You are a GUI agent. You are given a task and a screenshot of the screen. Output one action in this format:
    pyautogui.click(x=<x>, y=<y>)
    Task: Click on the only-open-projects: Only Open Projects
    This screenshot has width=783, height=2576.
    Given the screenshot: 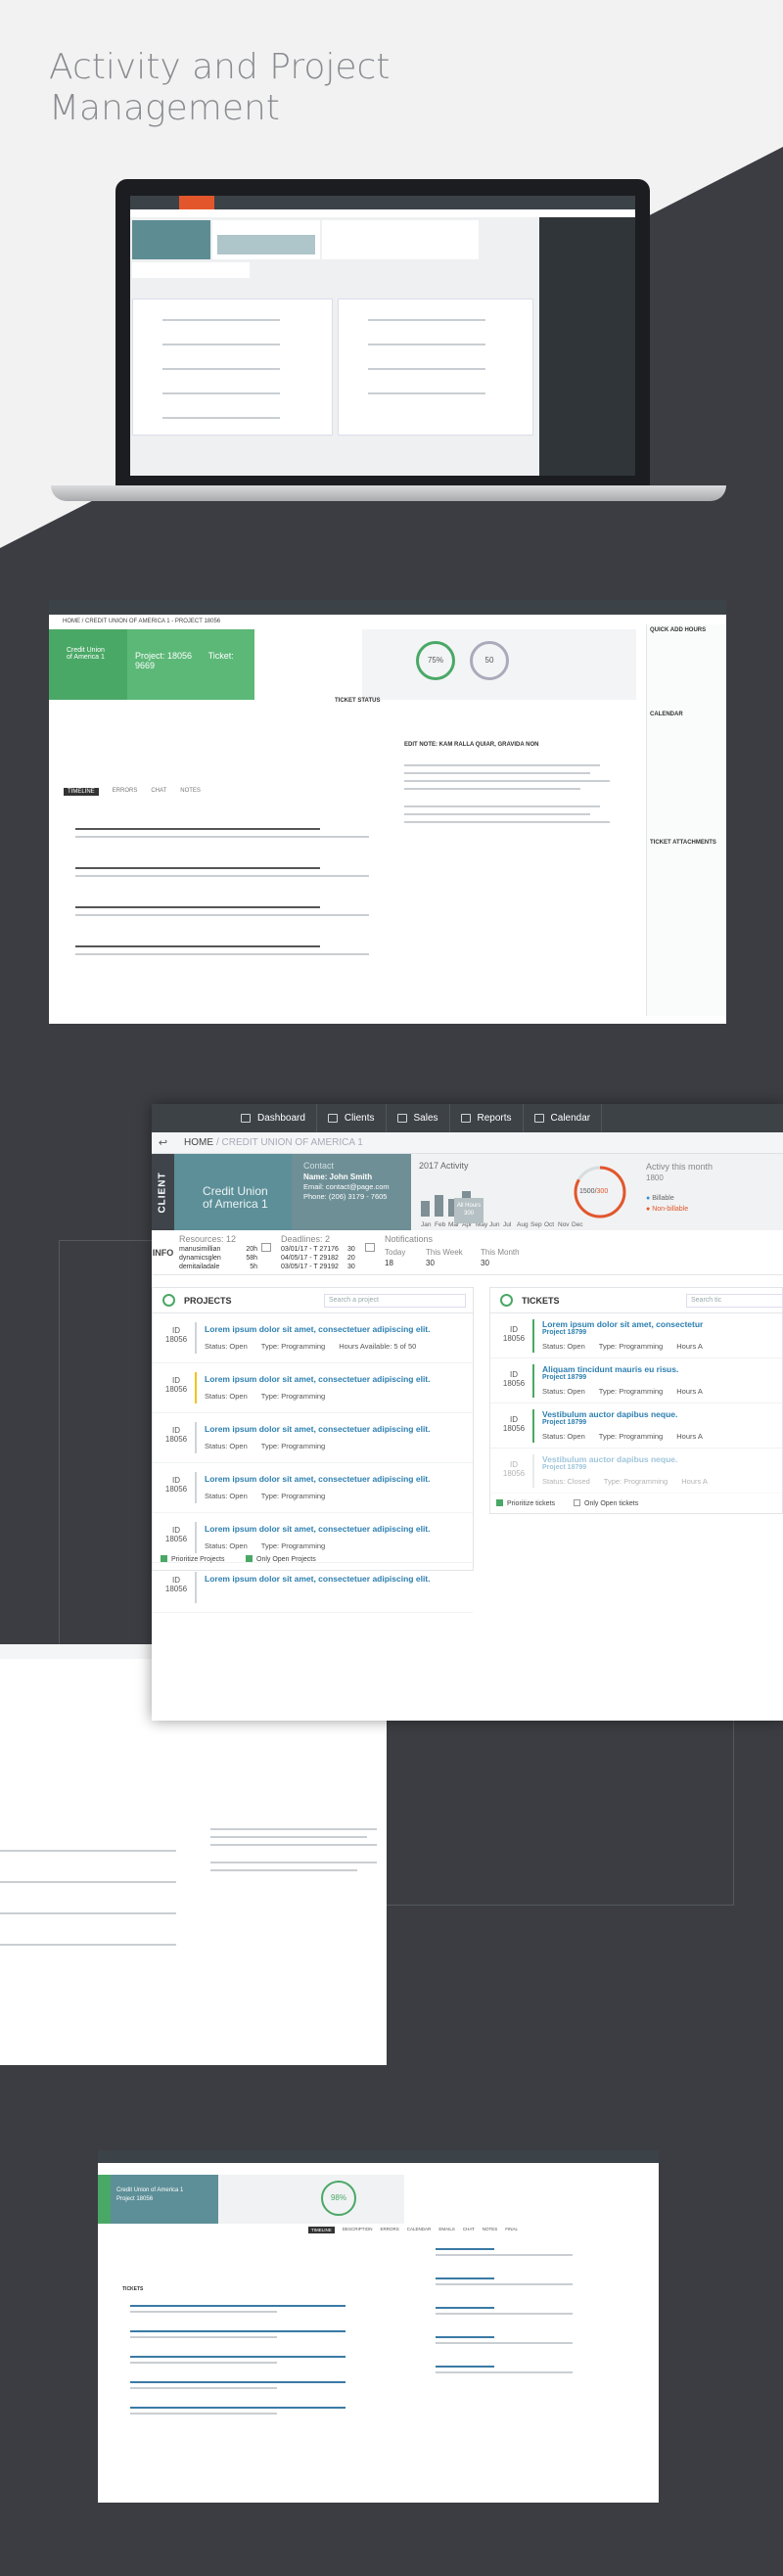 What is the action you would take?
    pyautogui.click(x=281, y=1559)
    